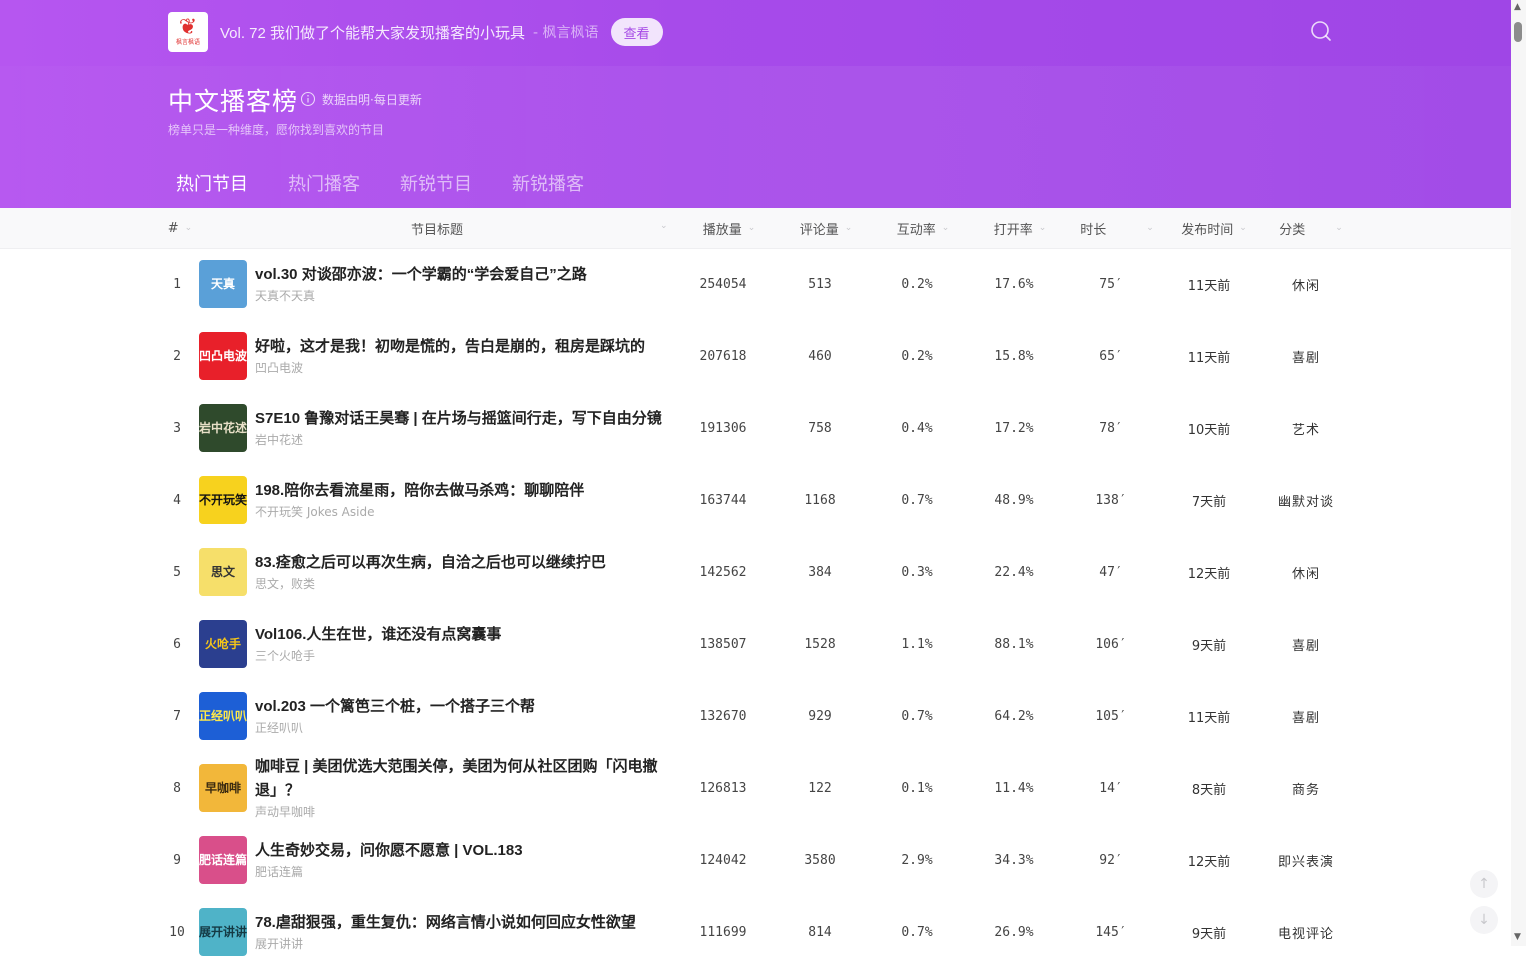  I want to click on view-button: 查看, so click(636, 32).